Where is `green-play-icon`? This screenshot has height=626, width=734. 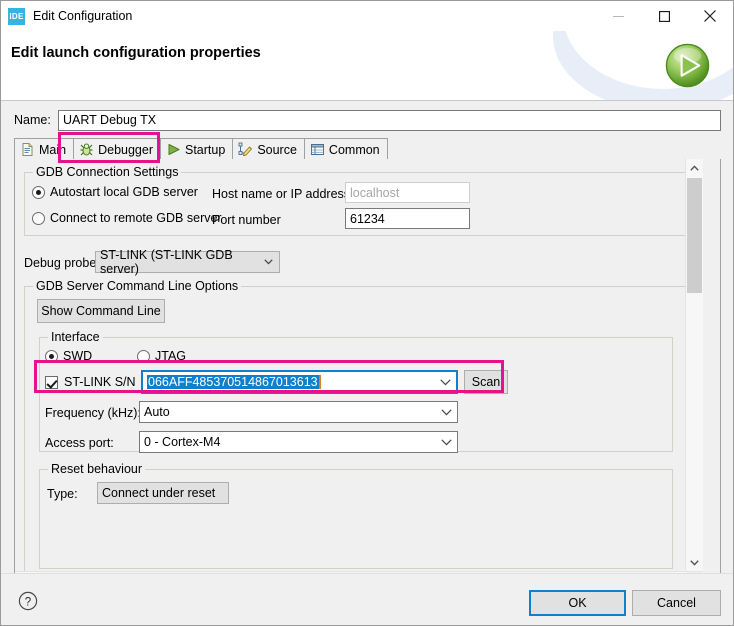 green-play-icon is located at coordinates (174, 149).